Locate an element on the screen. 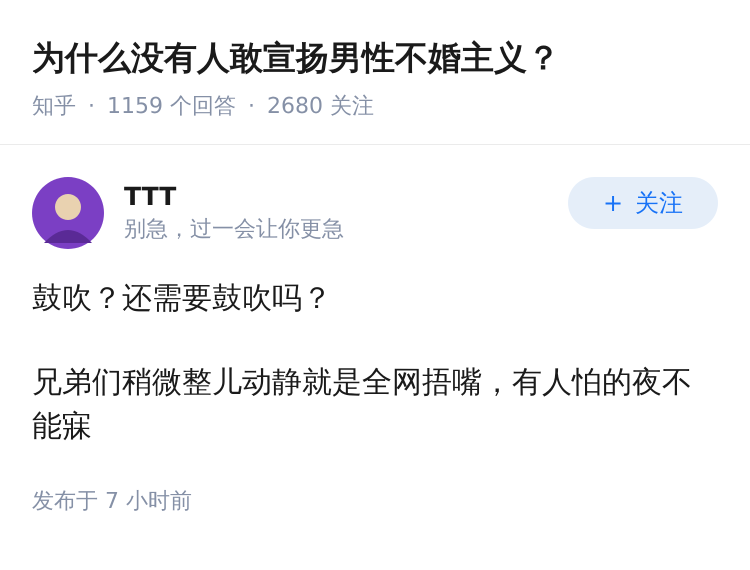  answer-paragraph: 兄弟们稍微整儿动静就是全网捂嘴，有人怕的夜不能寐 is located at coordinates (362, 405).